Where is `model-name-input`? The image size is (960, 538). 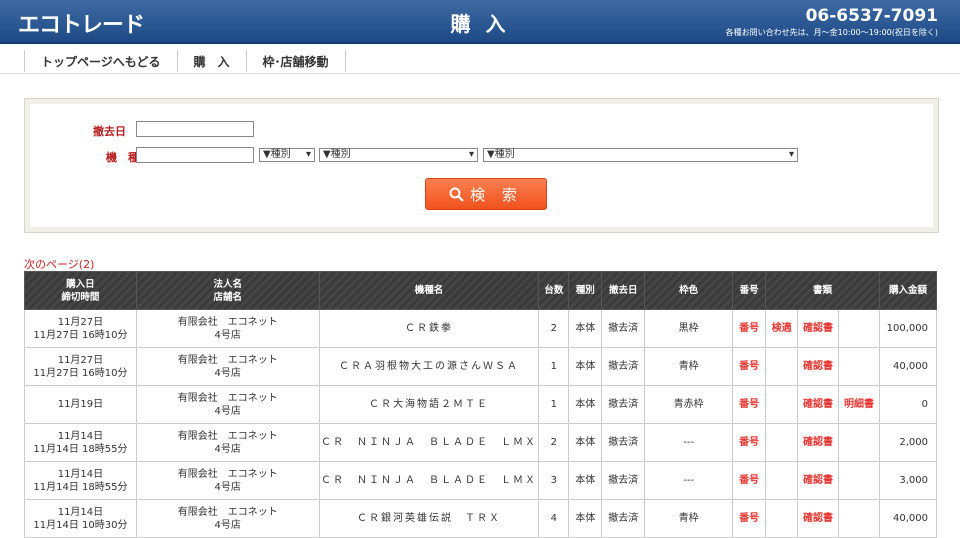 model-name-input is located at coordinates (195, 155).